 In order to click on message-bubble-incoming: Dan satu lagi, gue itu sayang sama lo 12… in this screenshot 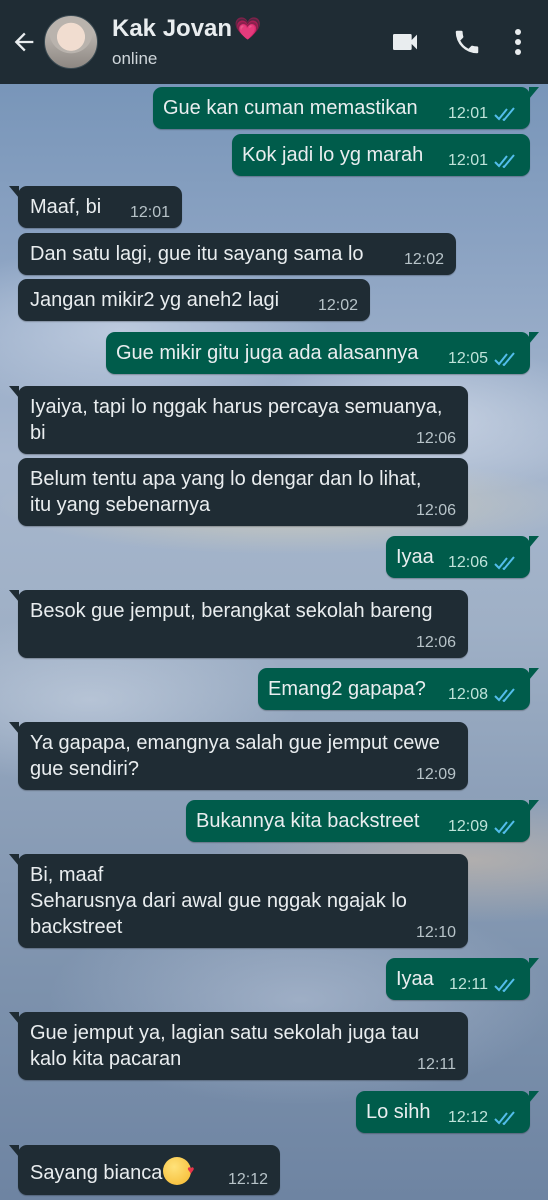, I will do `click(237, 254)`.